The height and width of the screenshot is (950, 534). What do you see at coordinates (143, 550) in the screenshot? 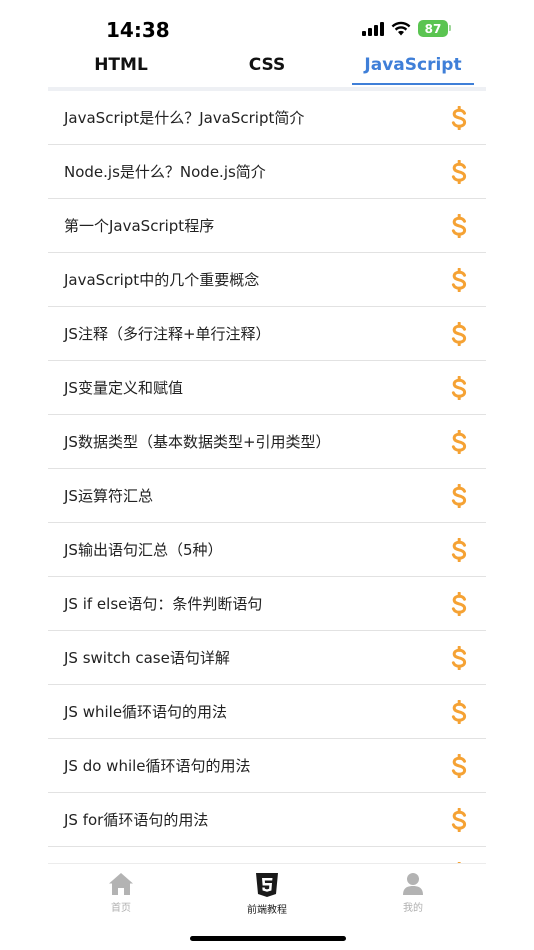
I see `list-item-label: JS输出语句汇总（5种）` at bounding box center [143, 550].